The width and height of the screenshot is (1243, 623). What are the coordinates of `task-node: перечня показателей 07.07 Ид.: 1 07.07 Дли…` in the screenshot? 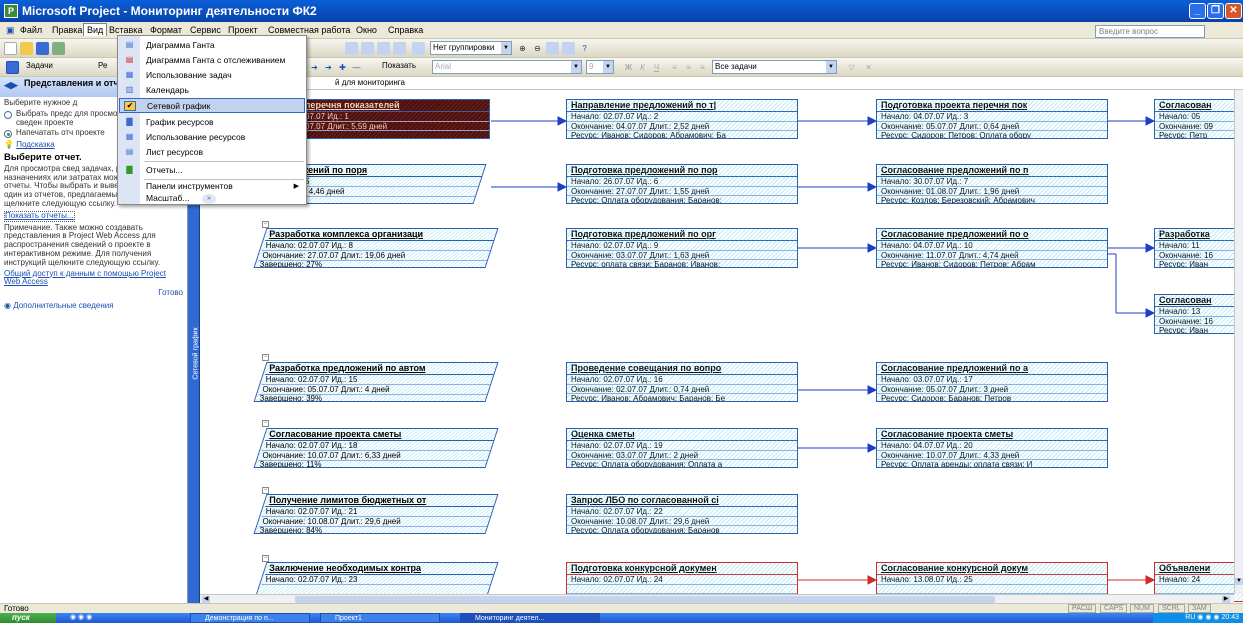 It's located at (395, 119).